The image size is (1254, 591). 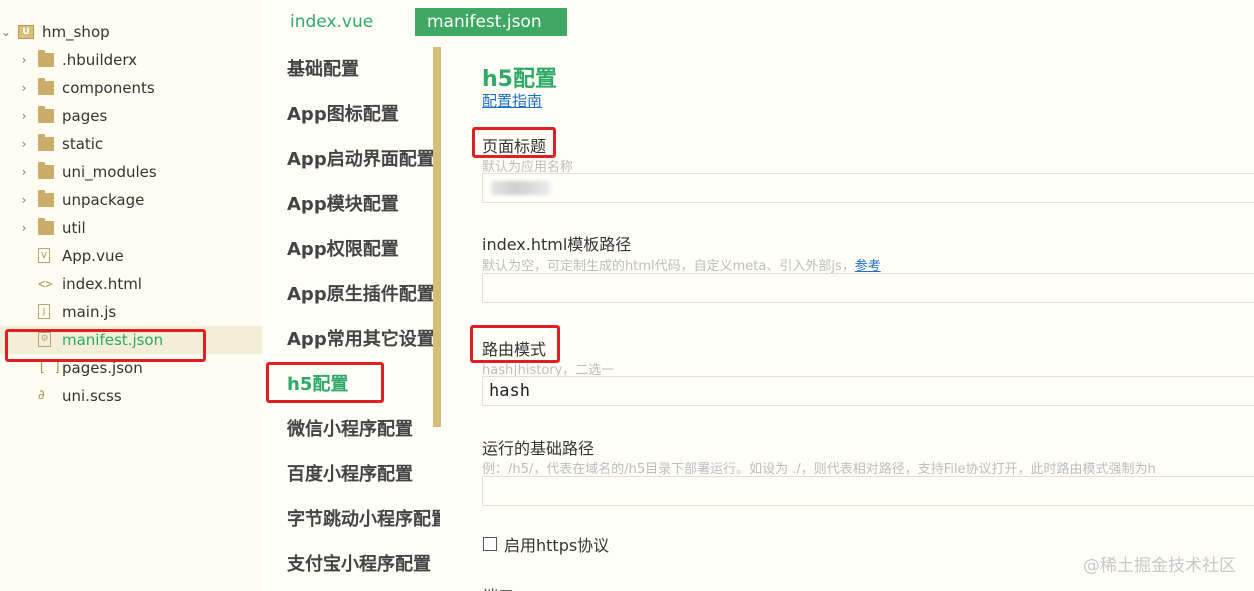 What do you see at coordinates (359, 565) in the screenshot?
I see `config-nav-item: 支付宝小程序配置` at bounding box center [359, 565].